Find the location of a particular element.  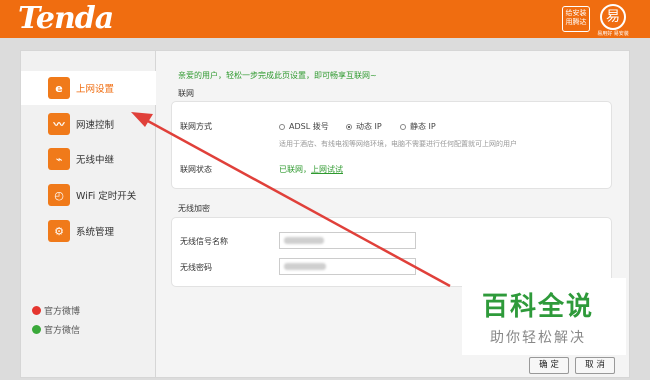

speed-wave-icon: 〰 is located at coordinates (59, 124).